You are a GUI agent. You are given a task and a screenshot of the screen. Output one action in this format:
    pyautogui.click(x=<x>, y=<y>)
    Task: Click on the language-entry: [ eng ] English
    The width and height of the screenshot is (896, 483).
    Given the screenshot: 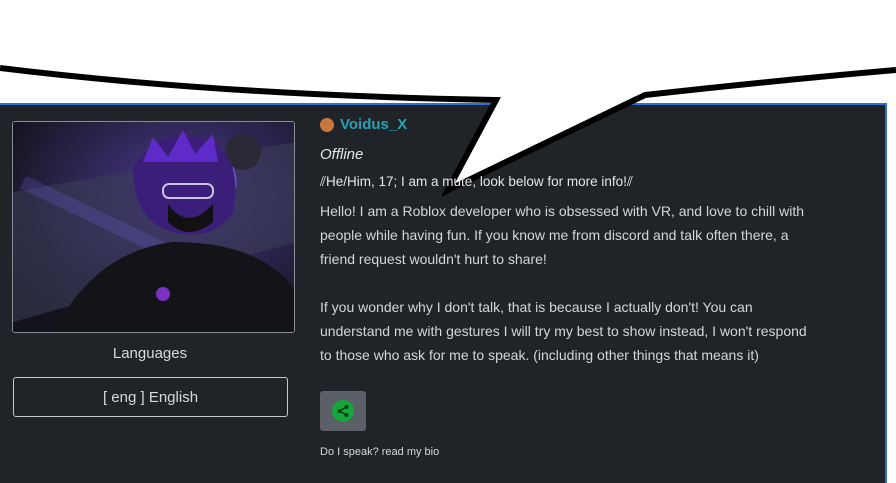 What is the action you would take?
    pyautogui.click(x=150, y=397)
    